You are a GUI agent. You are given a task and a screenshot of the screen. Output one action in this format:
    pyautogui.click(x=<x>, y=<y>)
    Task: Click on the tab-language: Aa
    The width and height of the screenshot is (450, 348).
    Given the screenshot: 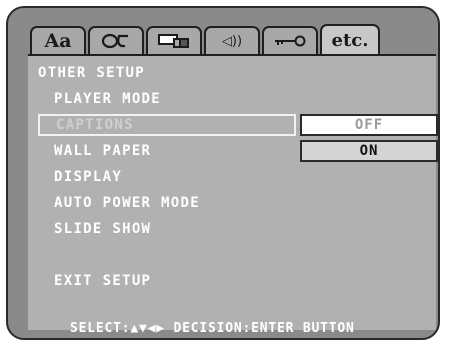 What is the action you would take?
    pyautogui.click(x=58, y=40)
    